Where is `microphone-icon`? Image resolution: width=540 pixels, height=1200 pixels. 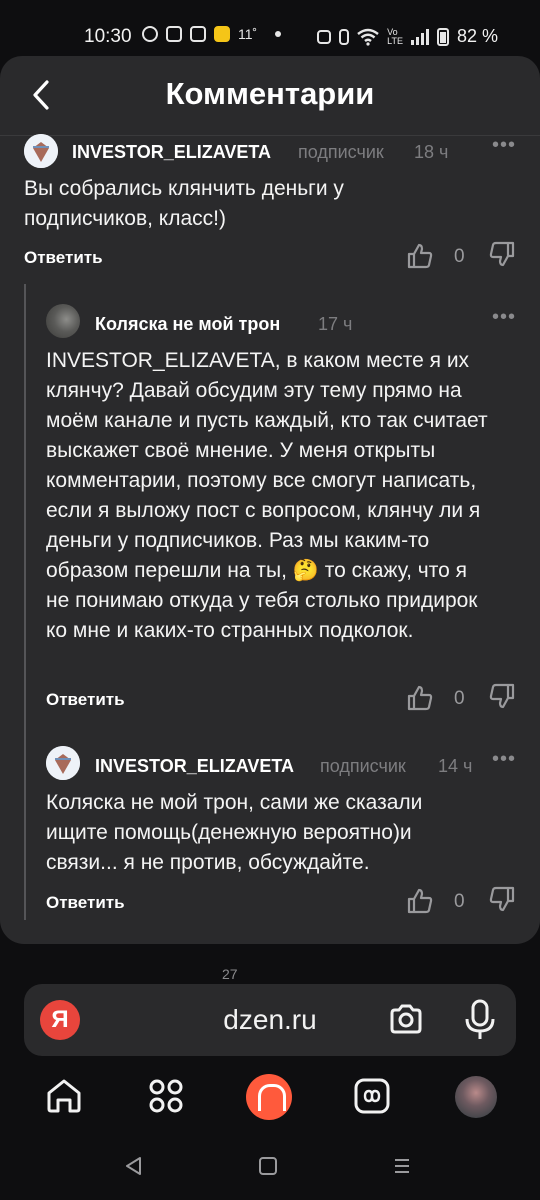
microphone-icon is located at coordinates (480, 1020).